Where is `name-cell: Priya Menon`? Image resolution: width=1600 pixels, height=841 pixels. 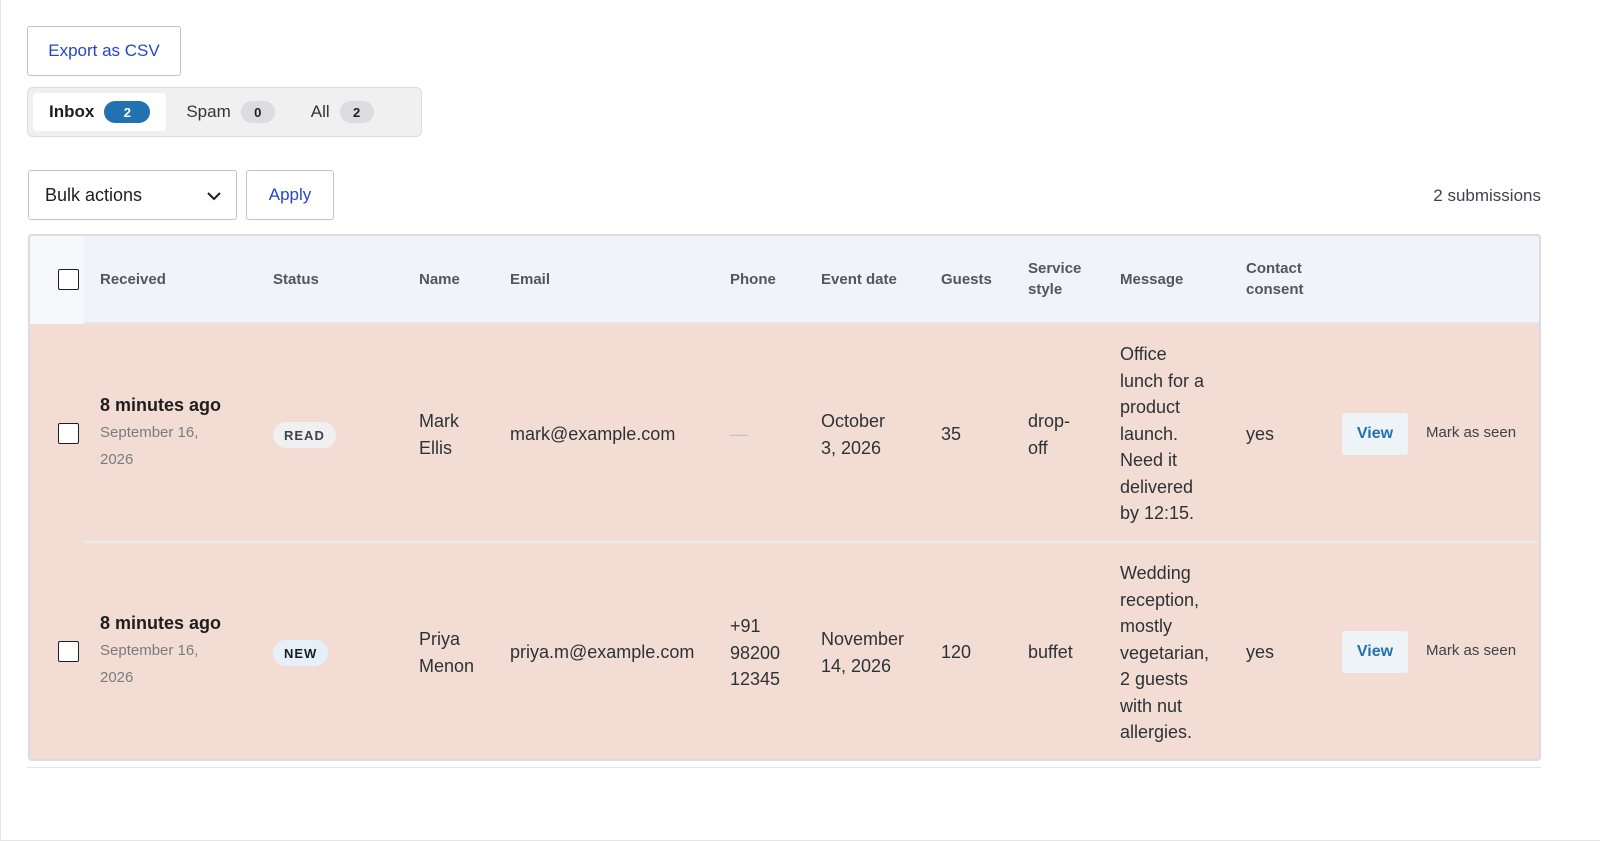 name-cell: Priya Menon is located at coordinates (446, 652).